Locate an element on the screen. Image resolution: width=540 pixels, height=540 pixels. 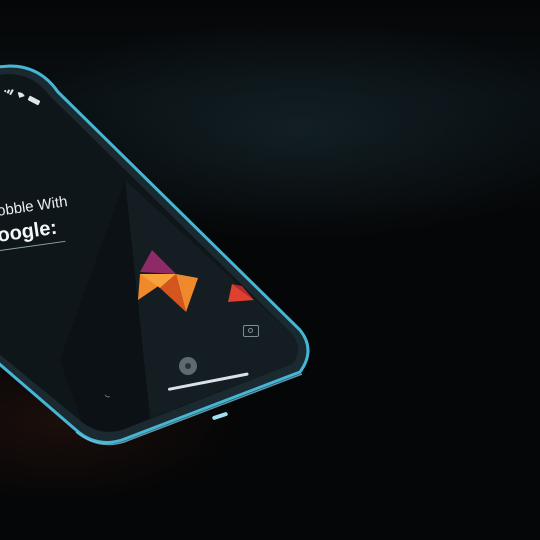
orange-triangle-logo-icon is located at coordinates (169, 281).